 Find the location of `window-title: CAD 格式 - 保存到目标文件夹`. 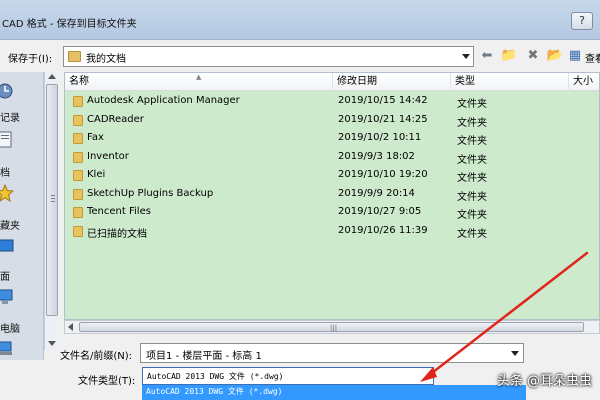

window-title: CAD 格式 - 保存到目标文件夹 is located at coordinates (69, 24).